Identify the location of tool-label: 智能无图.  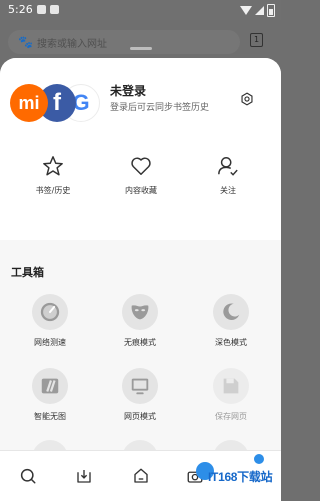
(50, 416).